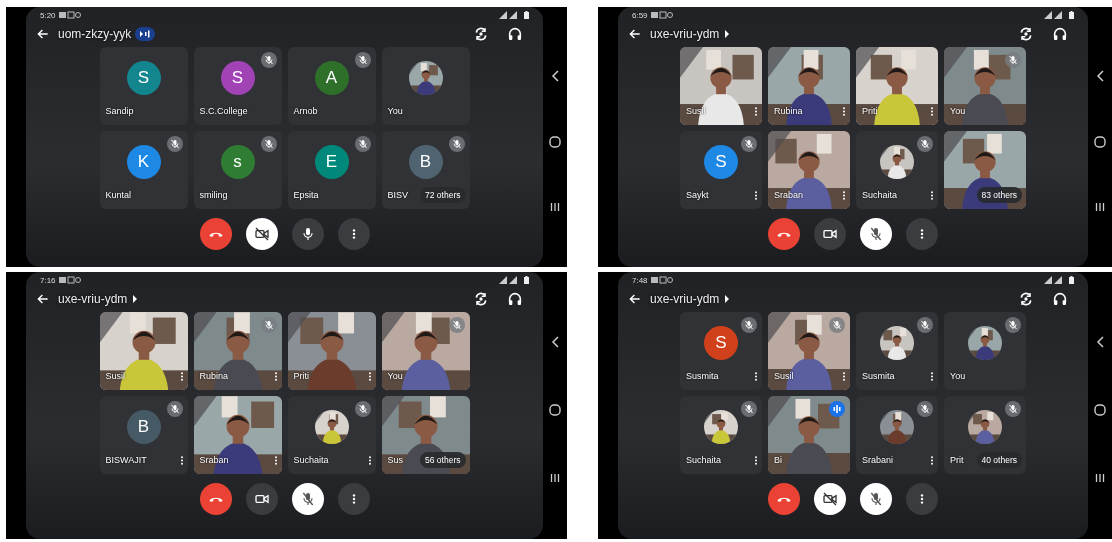 The image size is (1112, 542). I want to click on participant-tile: Susil, so click(809, 351).